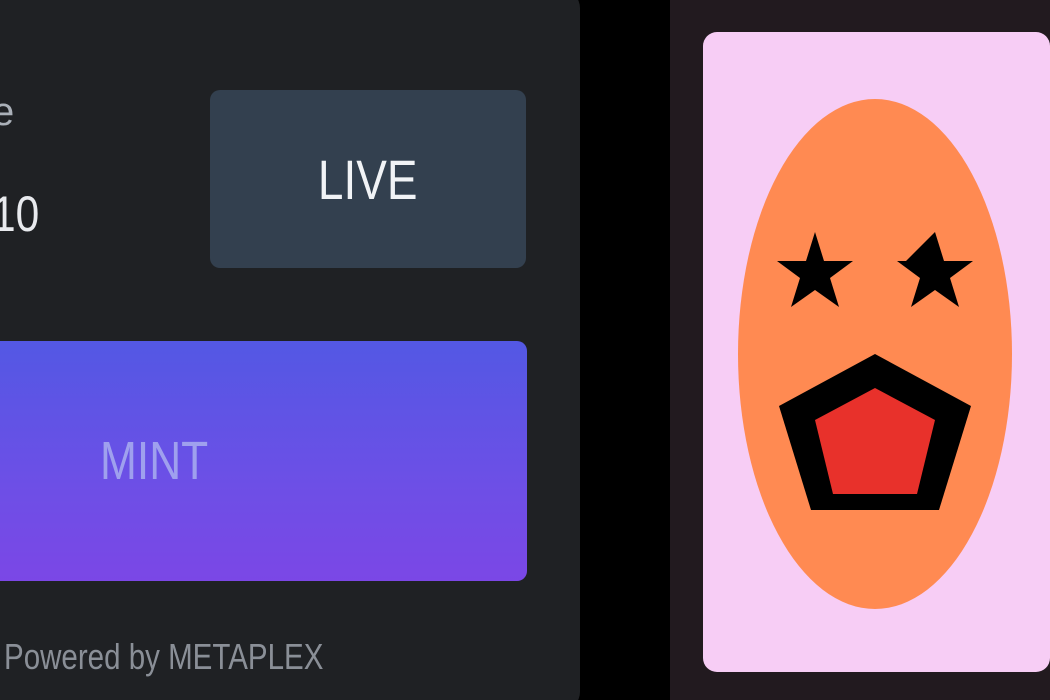  Describe the element at coordinates (20, 214) in the screenshot. I see `price-value: 10` at that location.